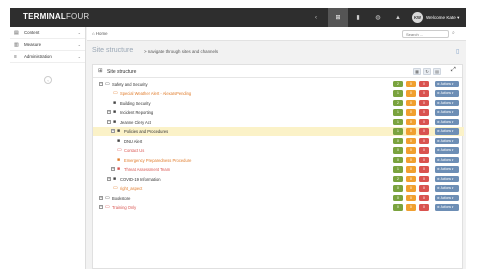  Describe the element at coordinates (131, 188) in the screenshot. I see `tree-row-label: right_aspect` at that location.